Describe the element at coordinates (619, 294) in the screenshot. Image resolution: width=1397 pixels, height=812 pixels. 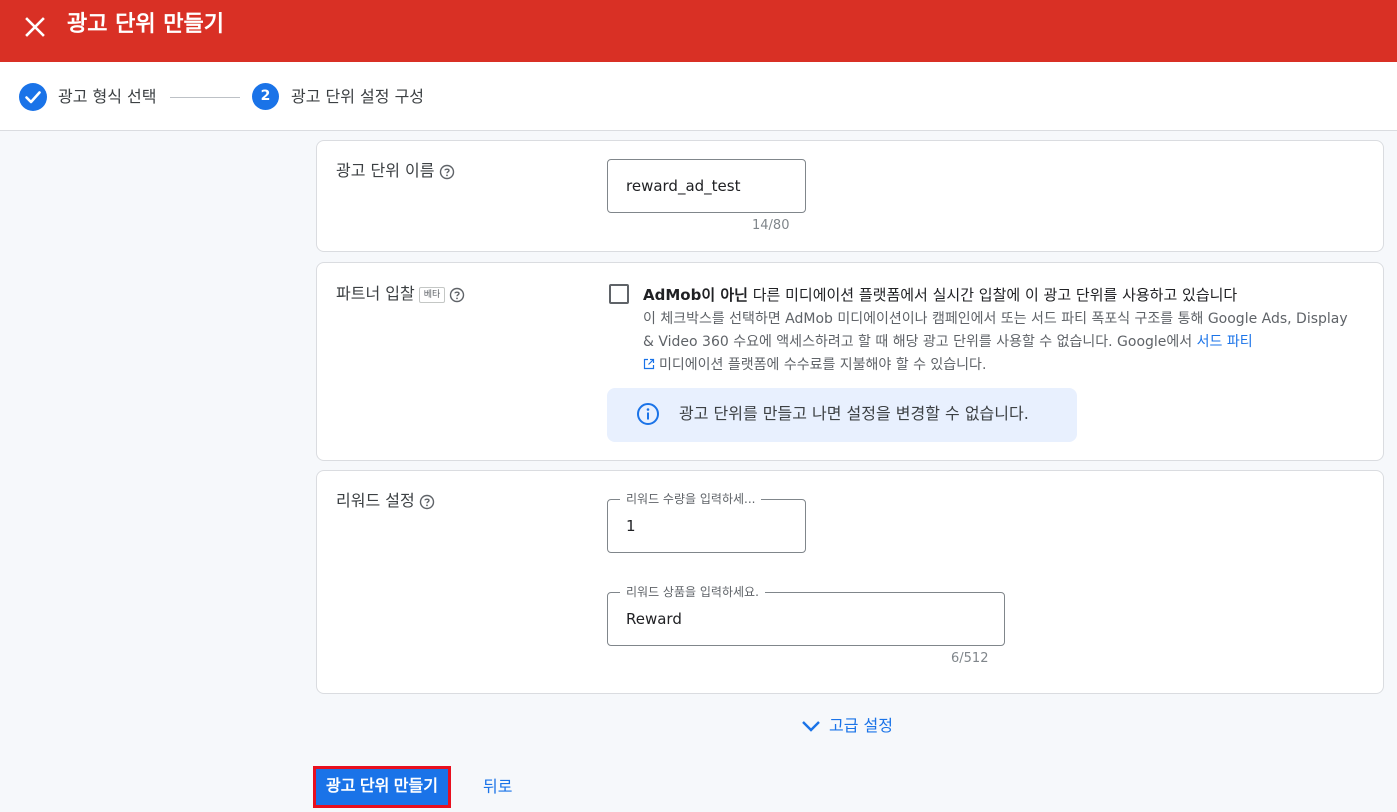
I see `partner-bidding-checkbox` at that location.